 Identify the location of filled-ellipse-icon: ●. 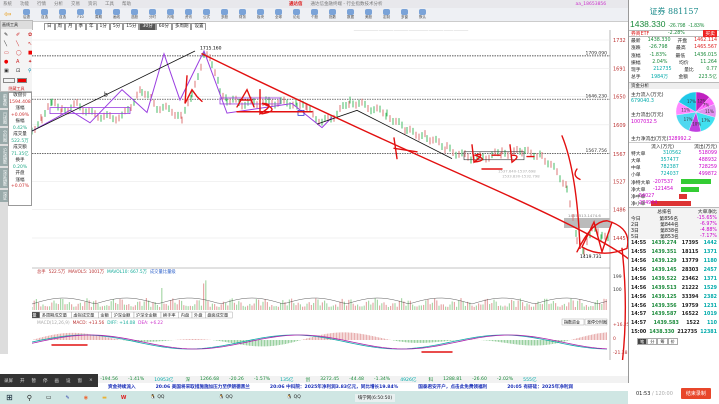
(8, 62).